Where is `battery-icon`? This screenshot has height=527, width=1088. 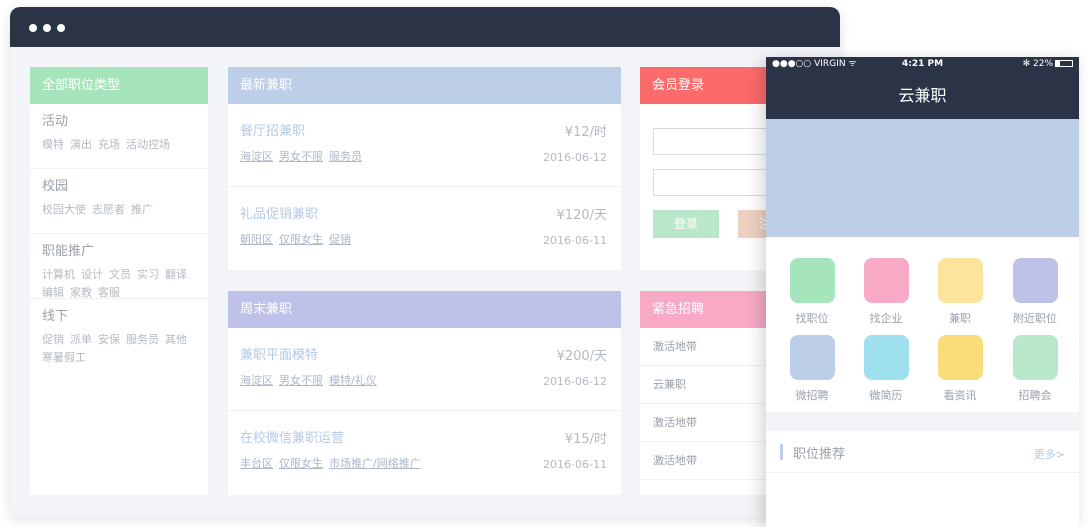 battery-icon is located at coordinates (1064, 63).